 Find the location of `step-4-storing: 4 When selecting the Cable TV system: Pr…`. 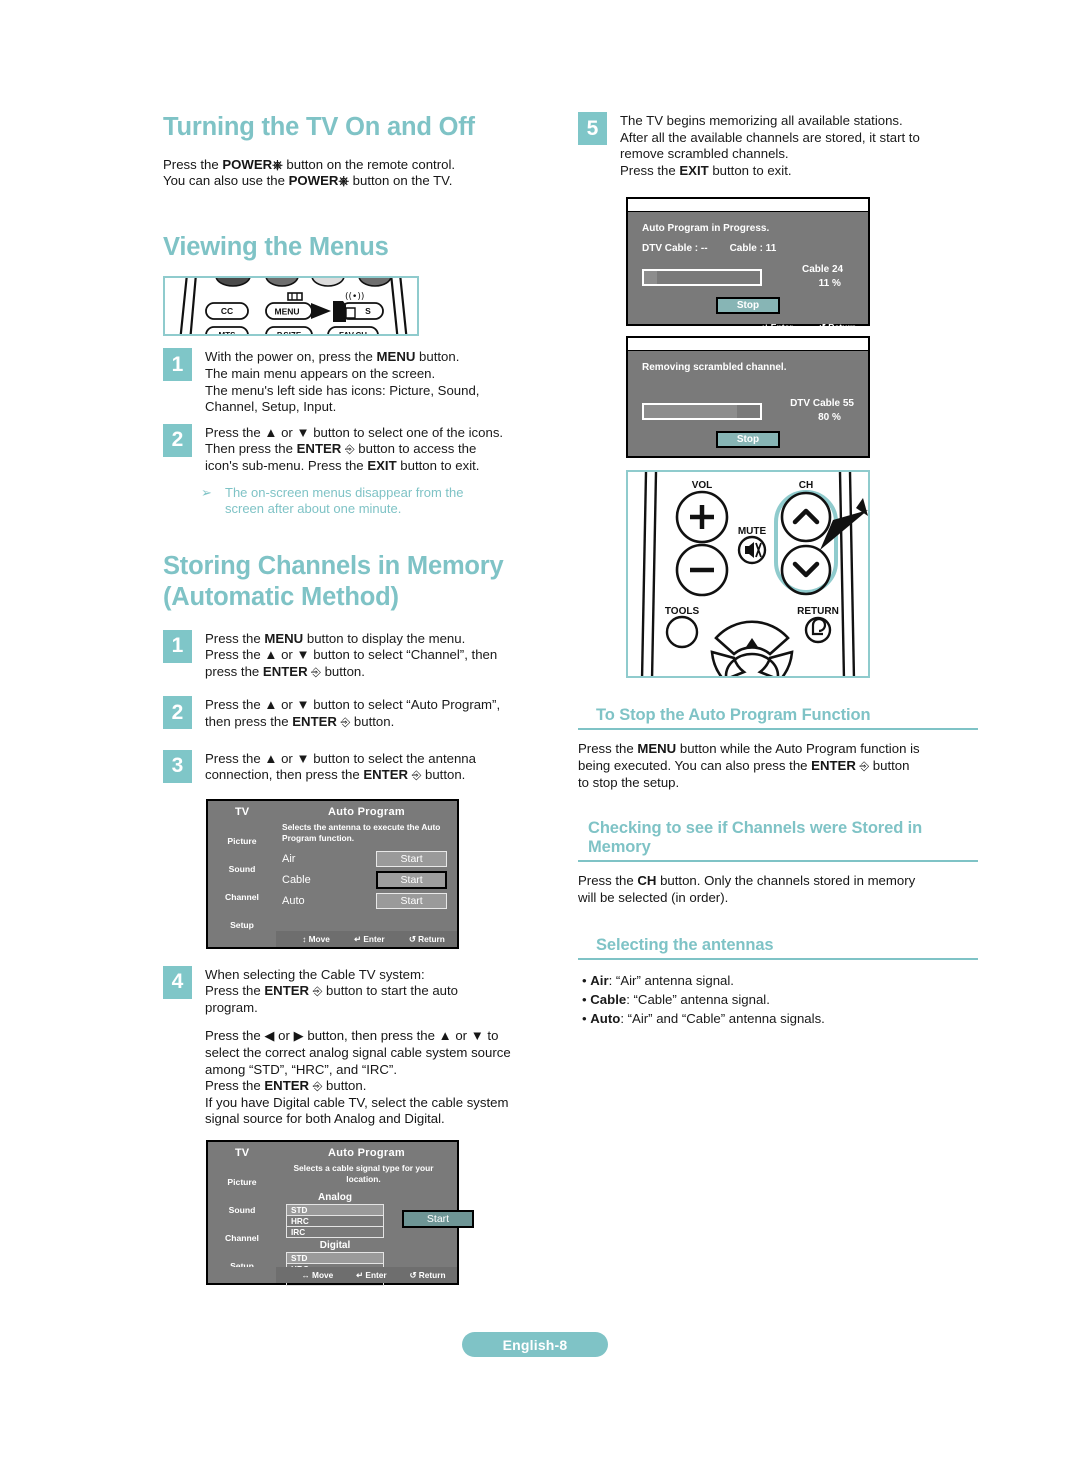

step-4-storing: 4 When selecting the Cable TV system: Pr… is located at coordinates (360, 991).